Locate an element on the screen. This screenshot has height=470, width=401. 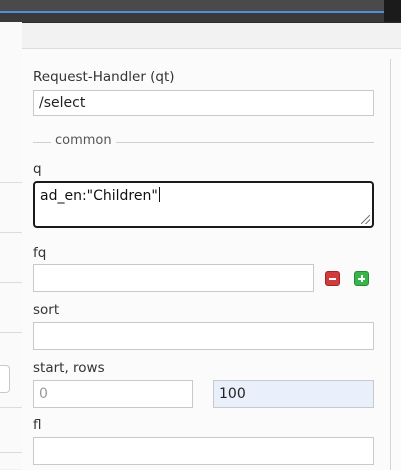
left-column is located at coordinates (11, 245).